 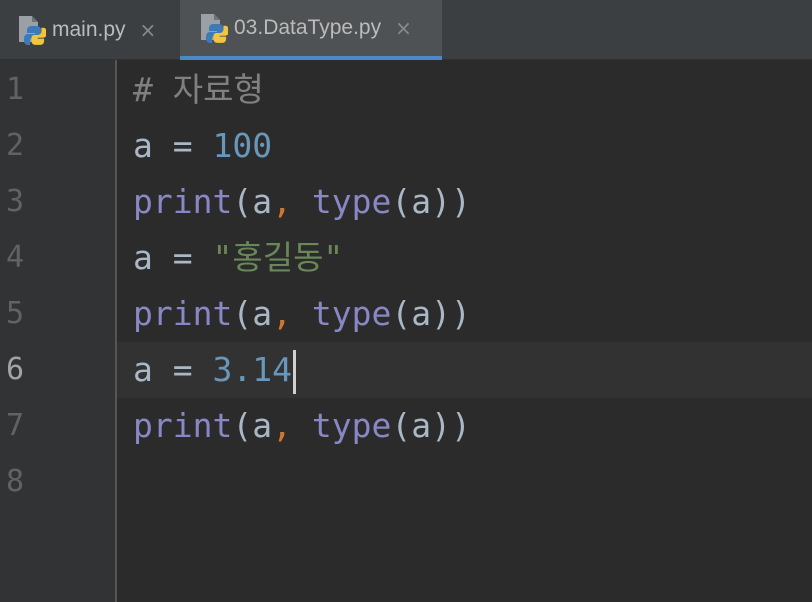 What do you see at coordinates (302, 314) in the screenshot?
I see `code-line-5: print(a, type(a))` at bounding box center [302, 314].